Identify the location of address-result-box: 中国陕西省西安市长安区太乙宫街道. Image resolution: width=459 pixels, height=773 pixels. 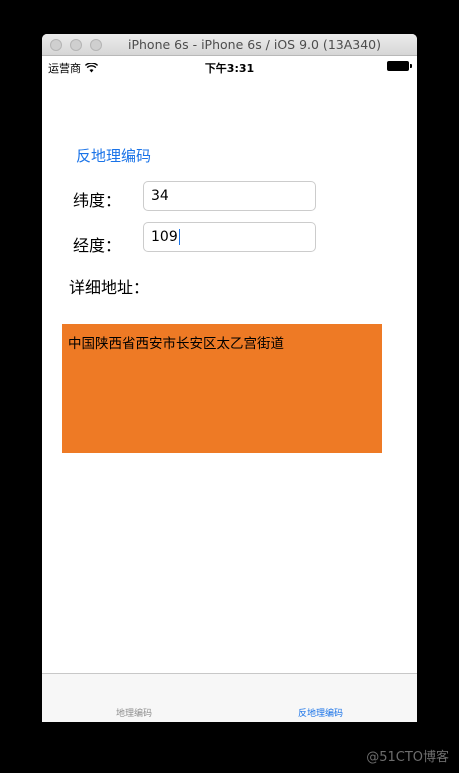
(222, 388).